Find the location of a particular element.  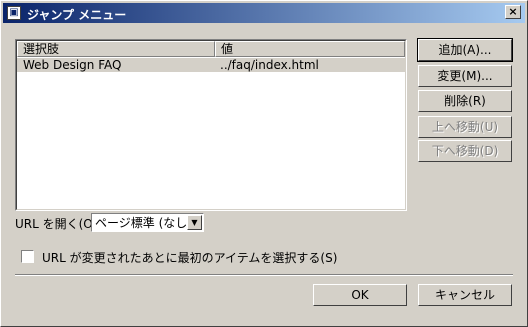

move-up-button: 上へ移動(U) is located at coordinates (465, 127).